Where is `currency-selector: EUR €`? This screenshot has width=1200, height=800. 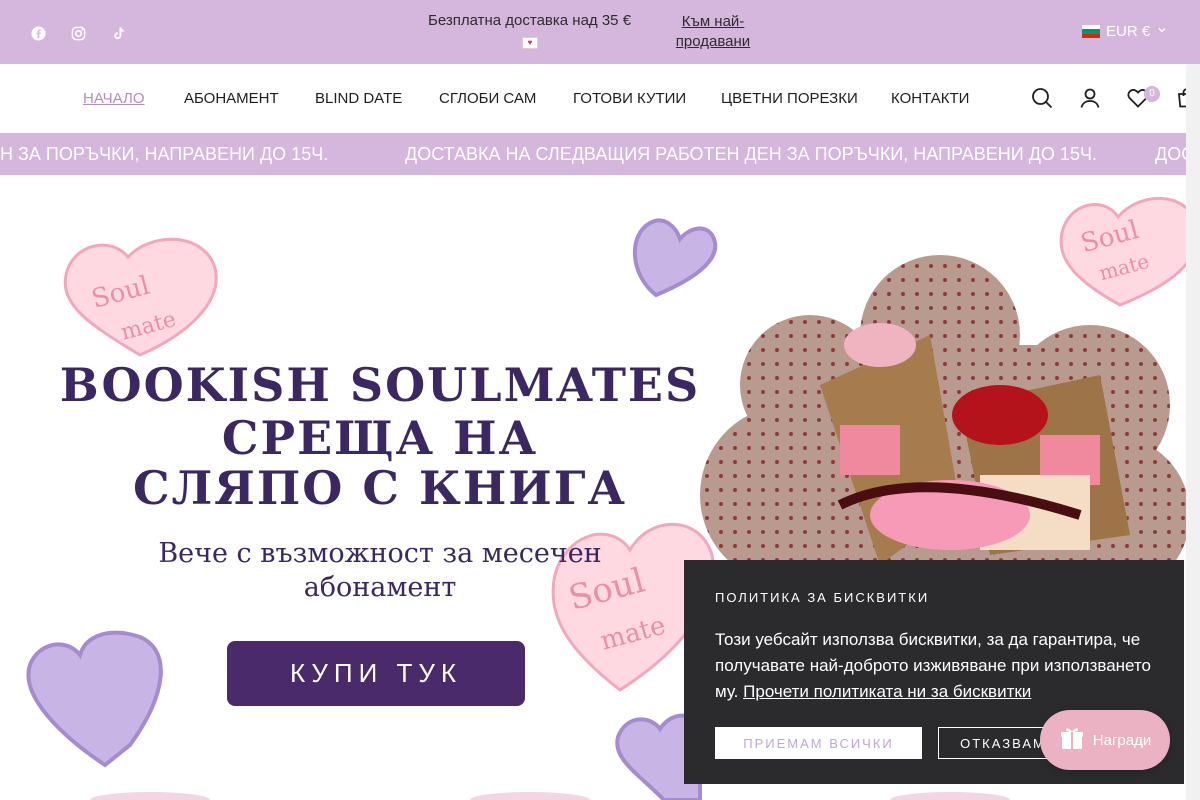 currency-selector: EUR € is located at coordinates (1125, 31).